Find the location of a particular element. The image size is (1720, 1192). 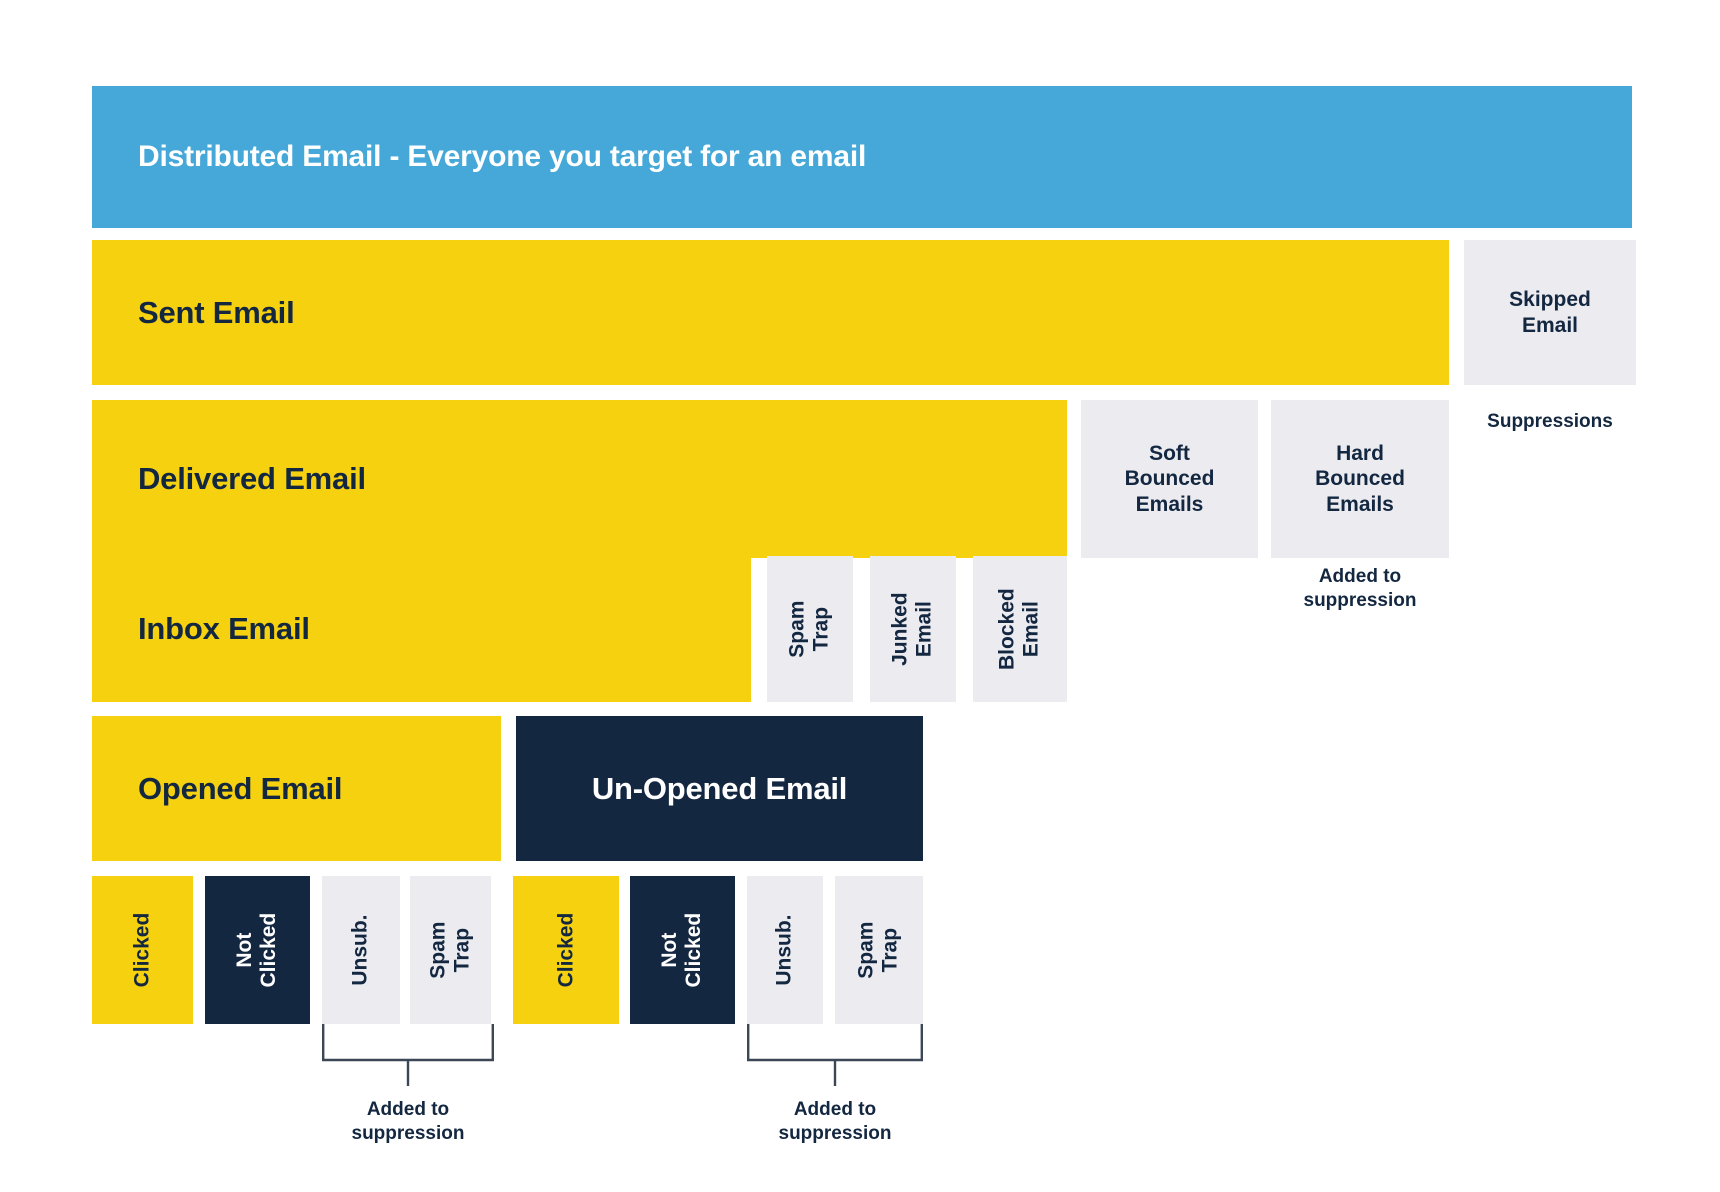

unopened-clicked-box: Clicked is located at coordinates (566, 950).